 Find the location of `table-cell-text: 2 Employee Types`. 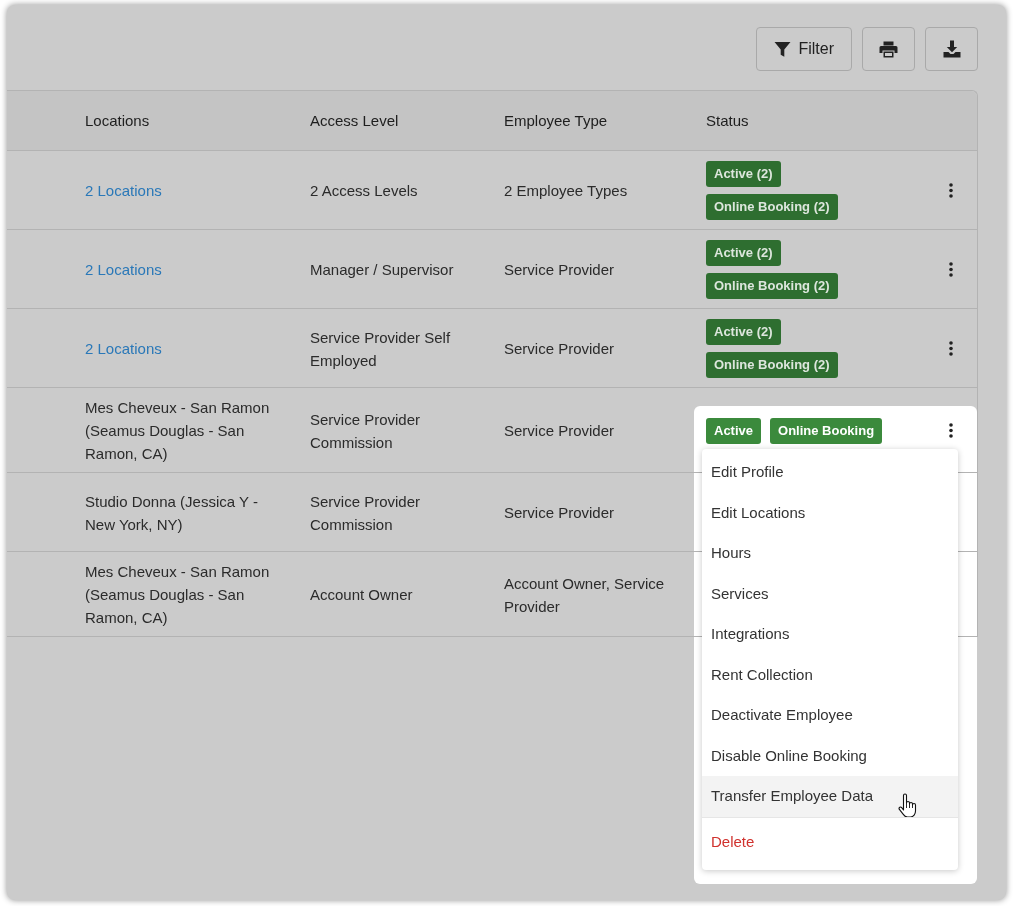

table-cell-text: 2 Employee Types is located at coordinates (566, 191).